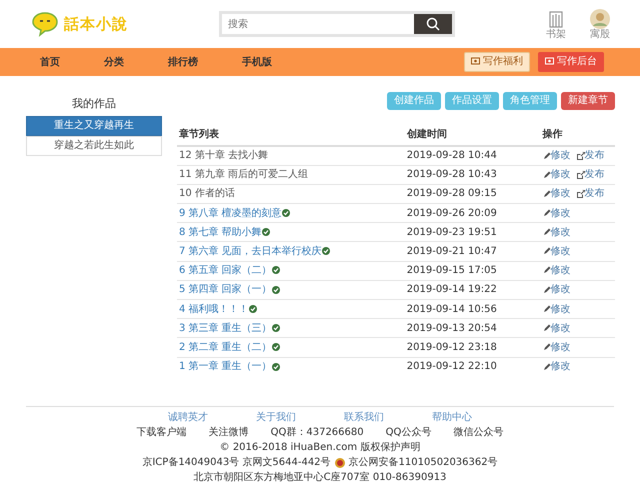  What do you see at coordinates (577, 135) in the screenshot?
I see `column-header: 操作` at bounding box center [577, 135].